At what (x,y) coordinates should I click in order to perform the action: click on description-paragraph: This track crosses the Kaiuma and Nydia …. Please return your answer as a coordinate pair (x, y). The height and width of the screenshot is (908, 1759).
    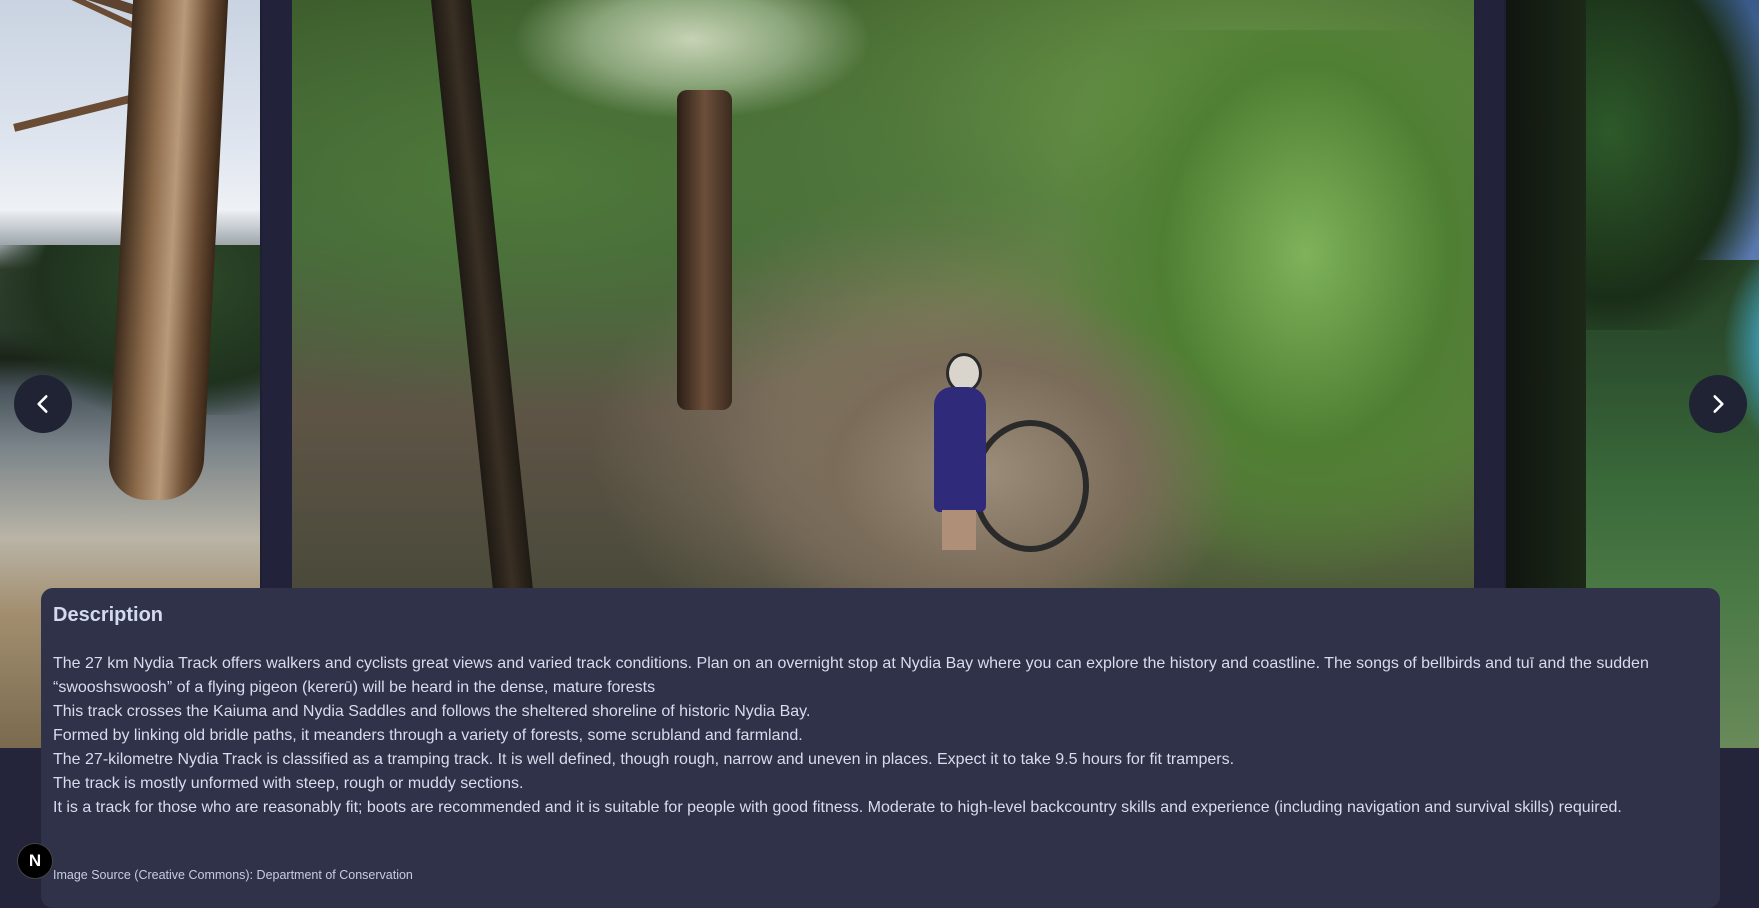
    Looking at the image, I should click on (432, 711).